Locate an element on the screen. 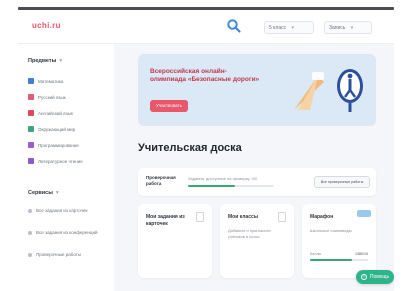 This screenshot has height=291, width=412. sidebar-item-label: Программирование is located at coordinates (58, 145).